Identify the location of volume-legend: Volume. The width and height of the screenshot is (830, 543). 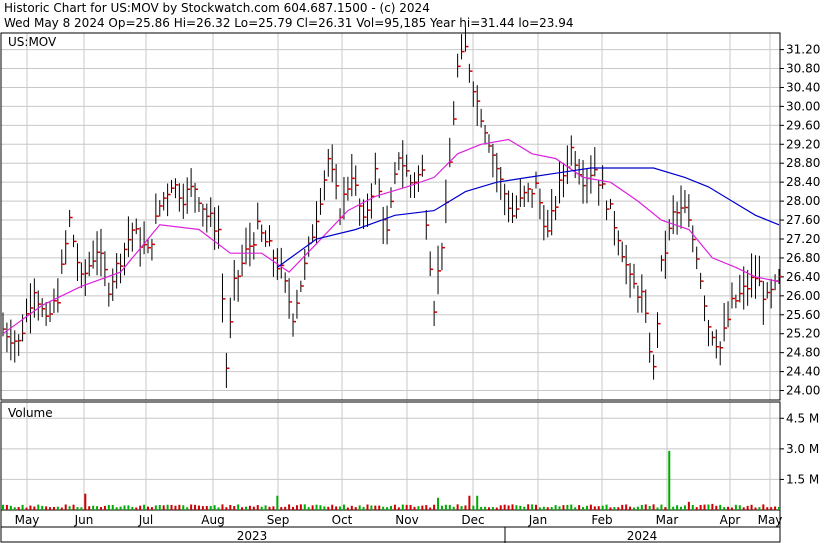
(30, 413).